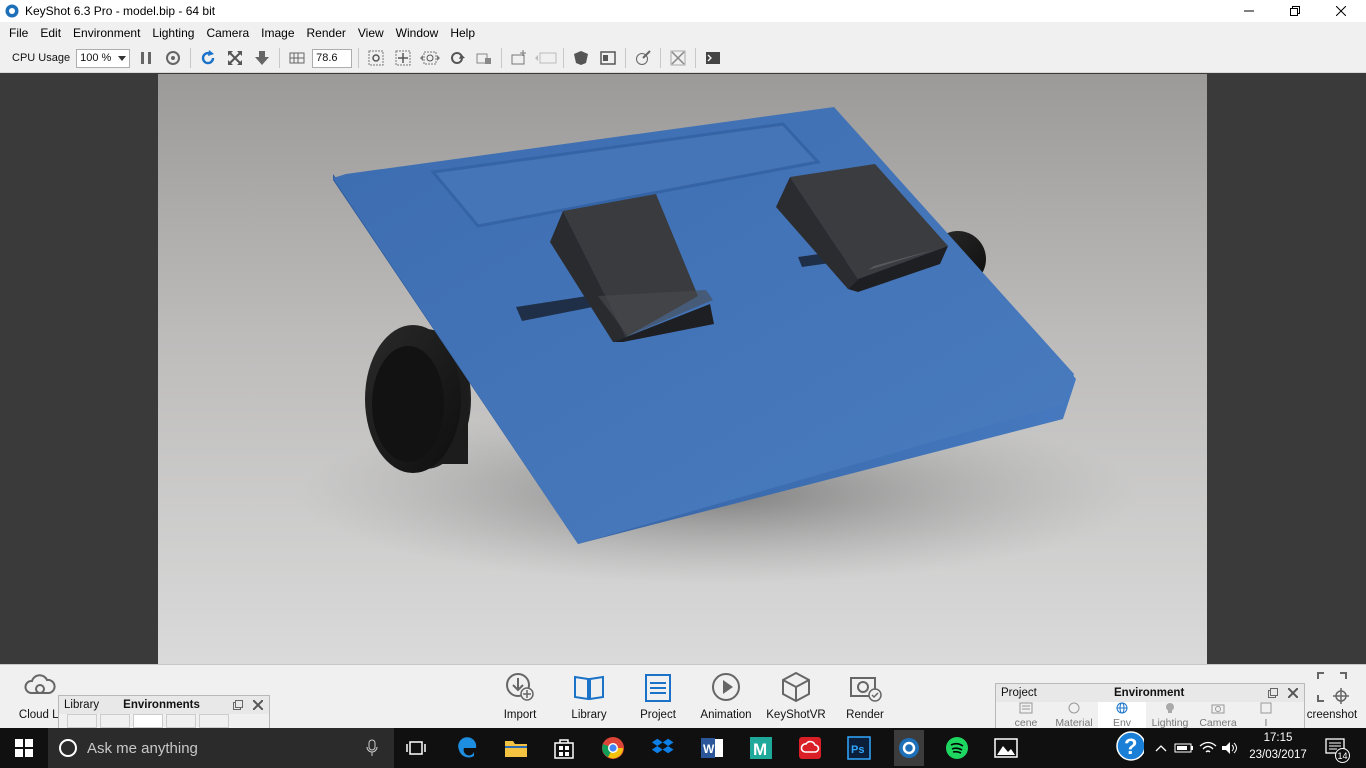 The width and height of the screenshot is (1366, 768). What do you see at coordinates (1266, 715) in the screenshot?
I see `tab-image: I` at bounding box center [1266, 715].